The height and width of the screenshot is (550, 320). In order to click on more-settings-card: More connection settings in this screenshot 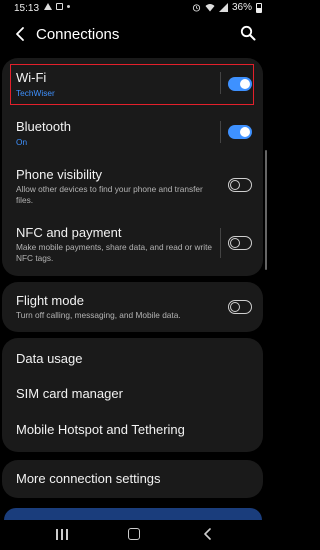, I will do `click(132, 479)`.